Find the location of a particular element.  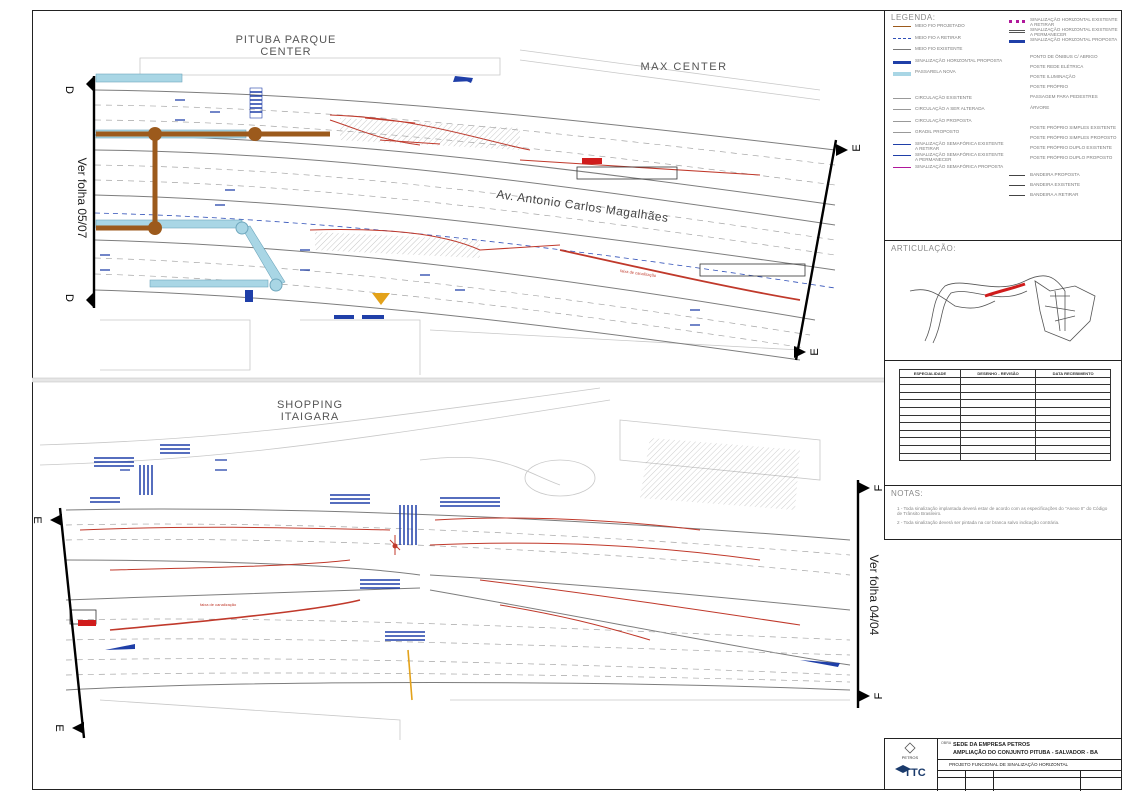

label-pituba-center-2: CENTER is located at coordinates (285, 52).